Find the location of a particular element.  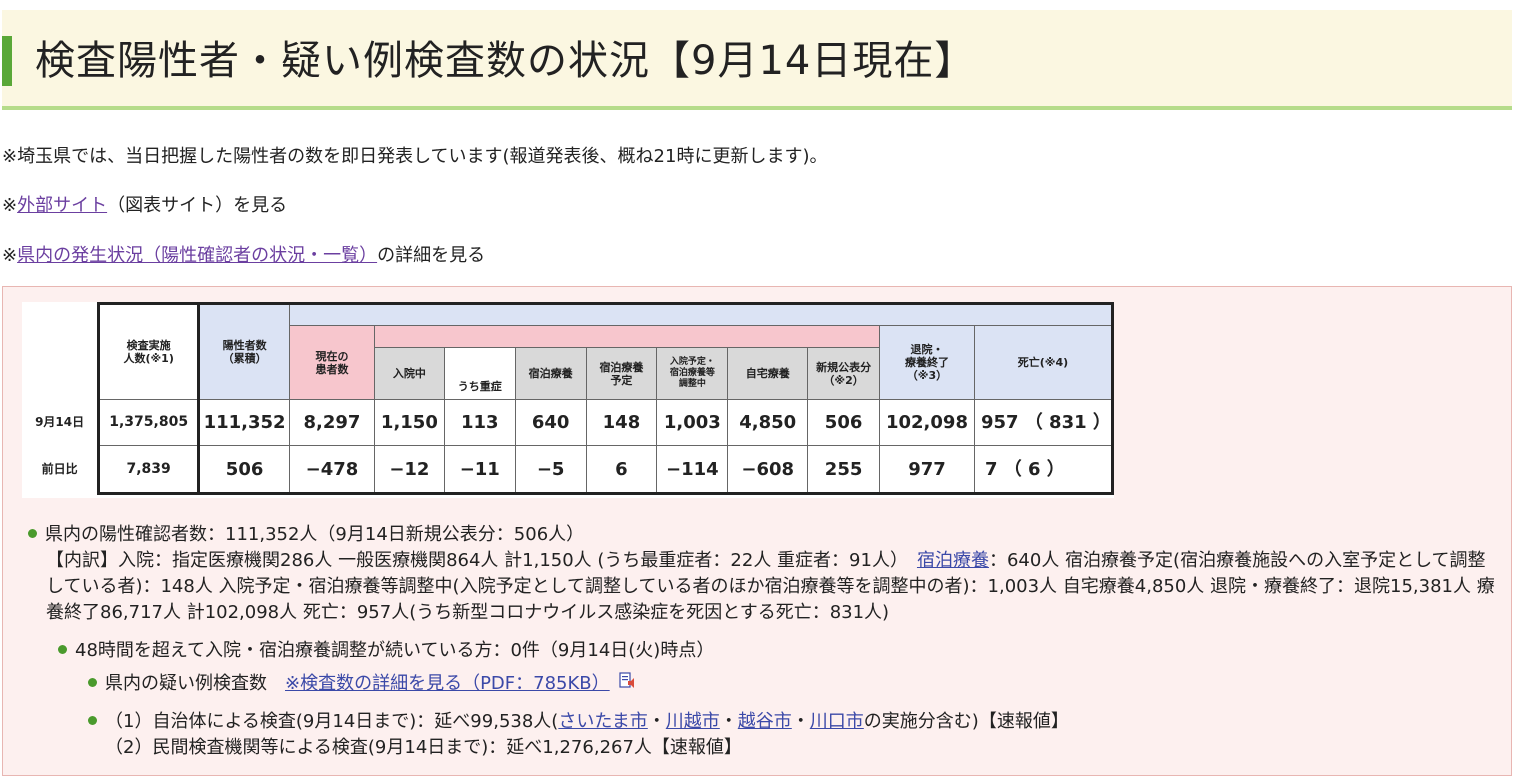

cell-adjusting: 1,003 is located at coordinates (692, 422).